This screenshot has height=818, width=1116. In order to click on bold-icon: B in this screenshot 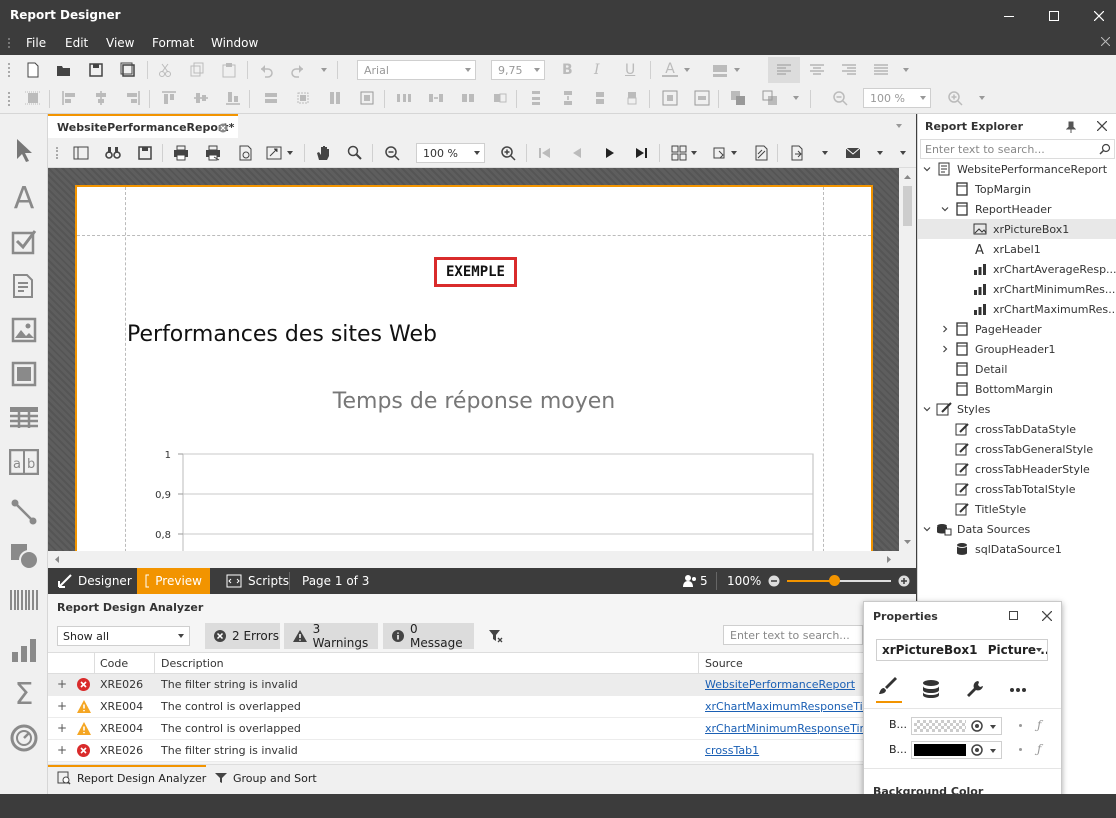, I will do `click(570, 70)`.